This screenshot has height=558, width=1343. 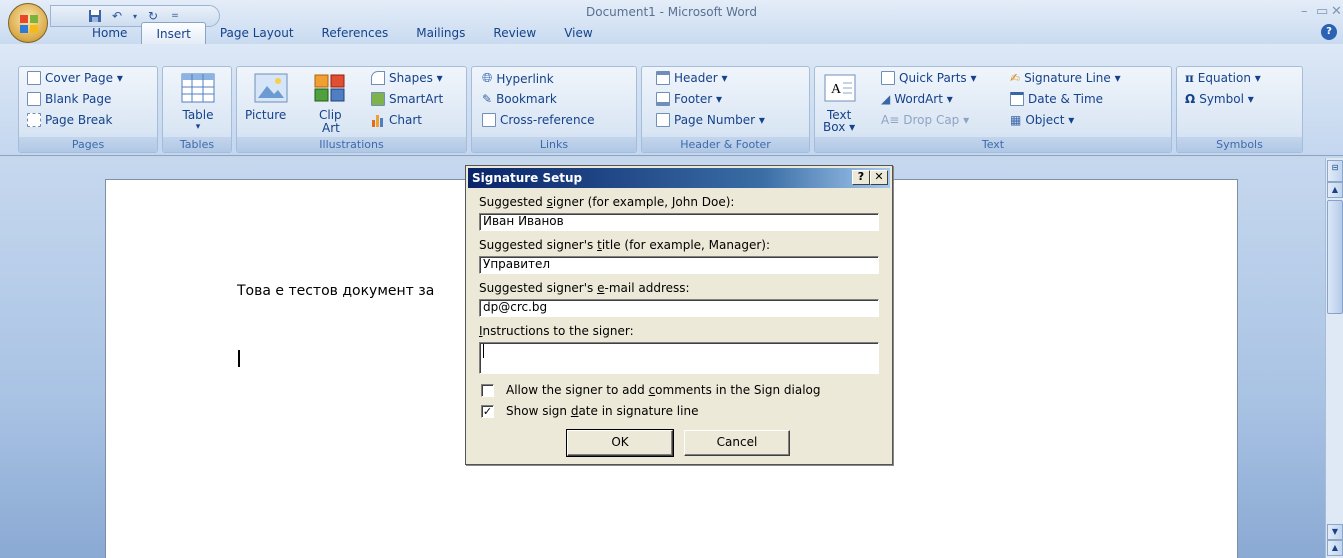 What do you see at coordinates (527, 178) in the screenshot?
I see `dialog-title: Signature Setup` at bounding box center [527, 178].